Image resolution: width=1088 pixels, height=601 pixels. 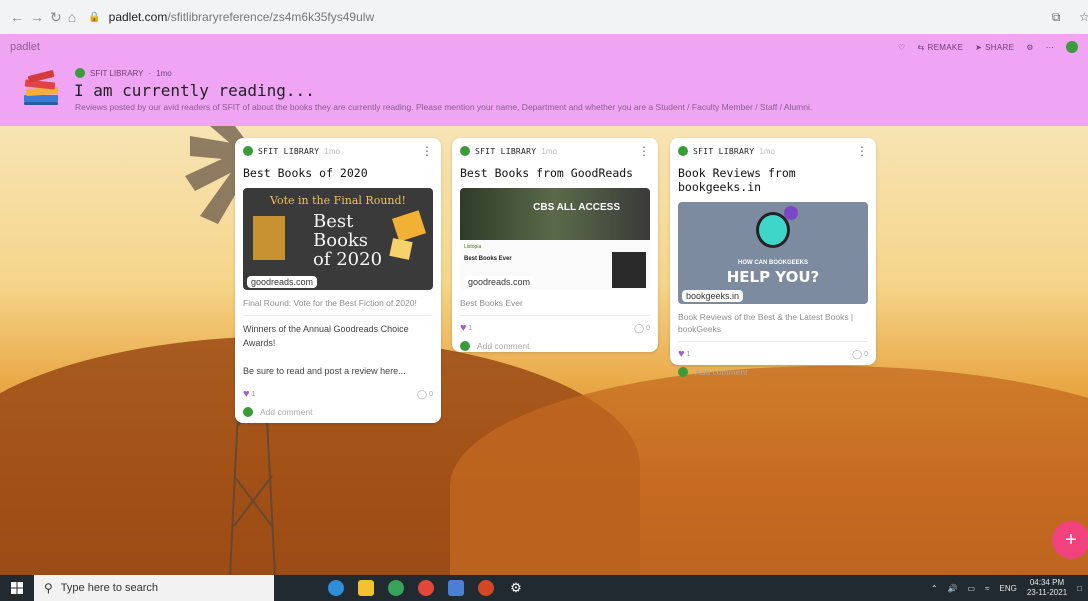 What do you see at coordinates (17, 17) in the screenshot?
I see `back-icon: ←` at bounding box center [17, 17].